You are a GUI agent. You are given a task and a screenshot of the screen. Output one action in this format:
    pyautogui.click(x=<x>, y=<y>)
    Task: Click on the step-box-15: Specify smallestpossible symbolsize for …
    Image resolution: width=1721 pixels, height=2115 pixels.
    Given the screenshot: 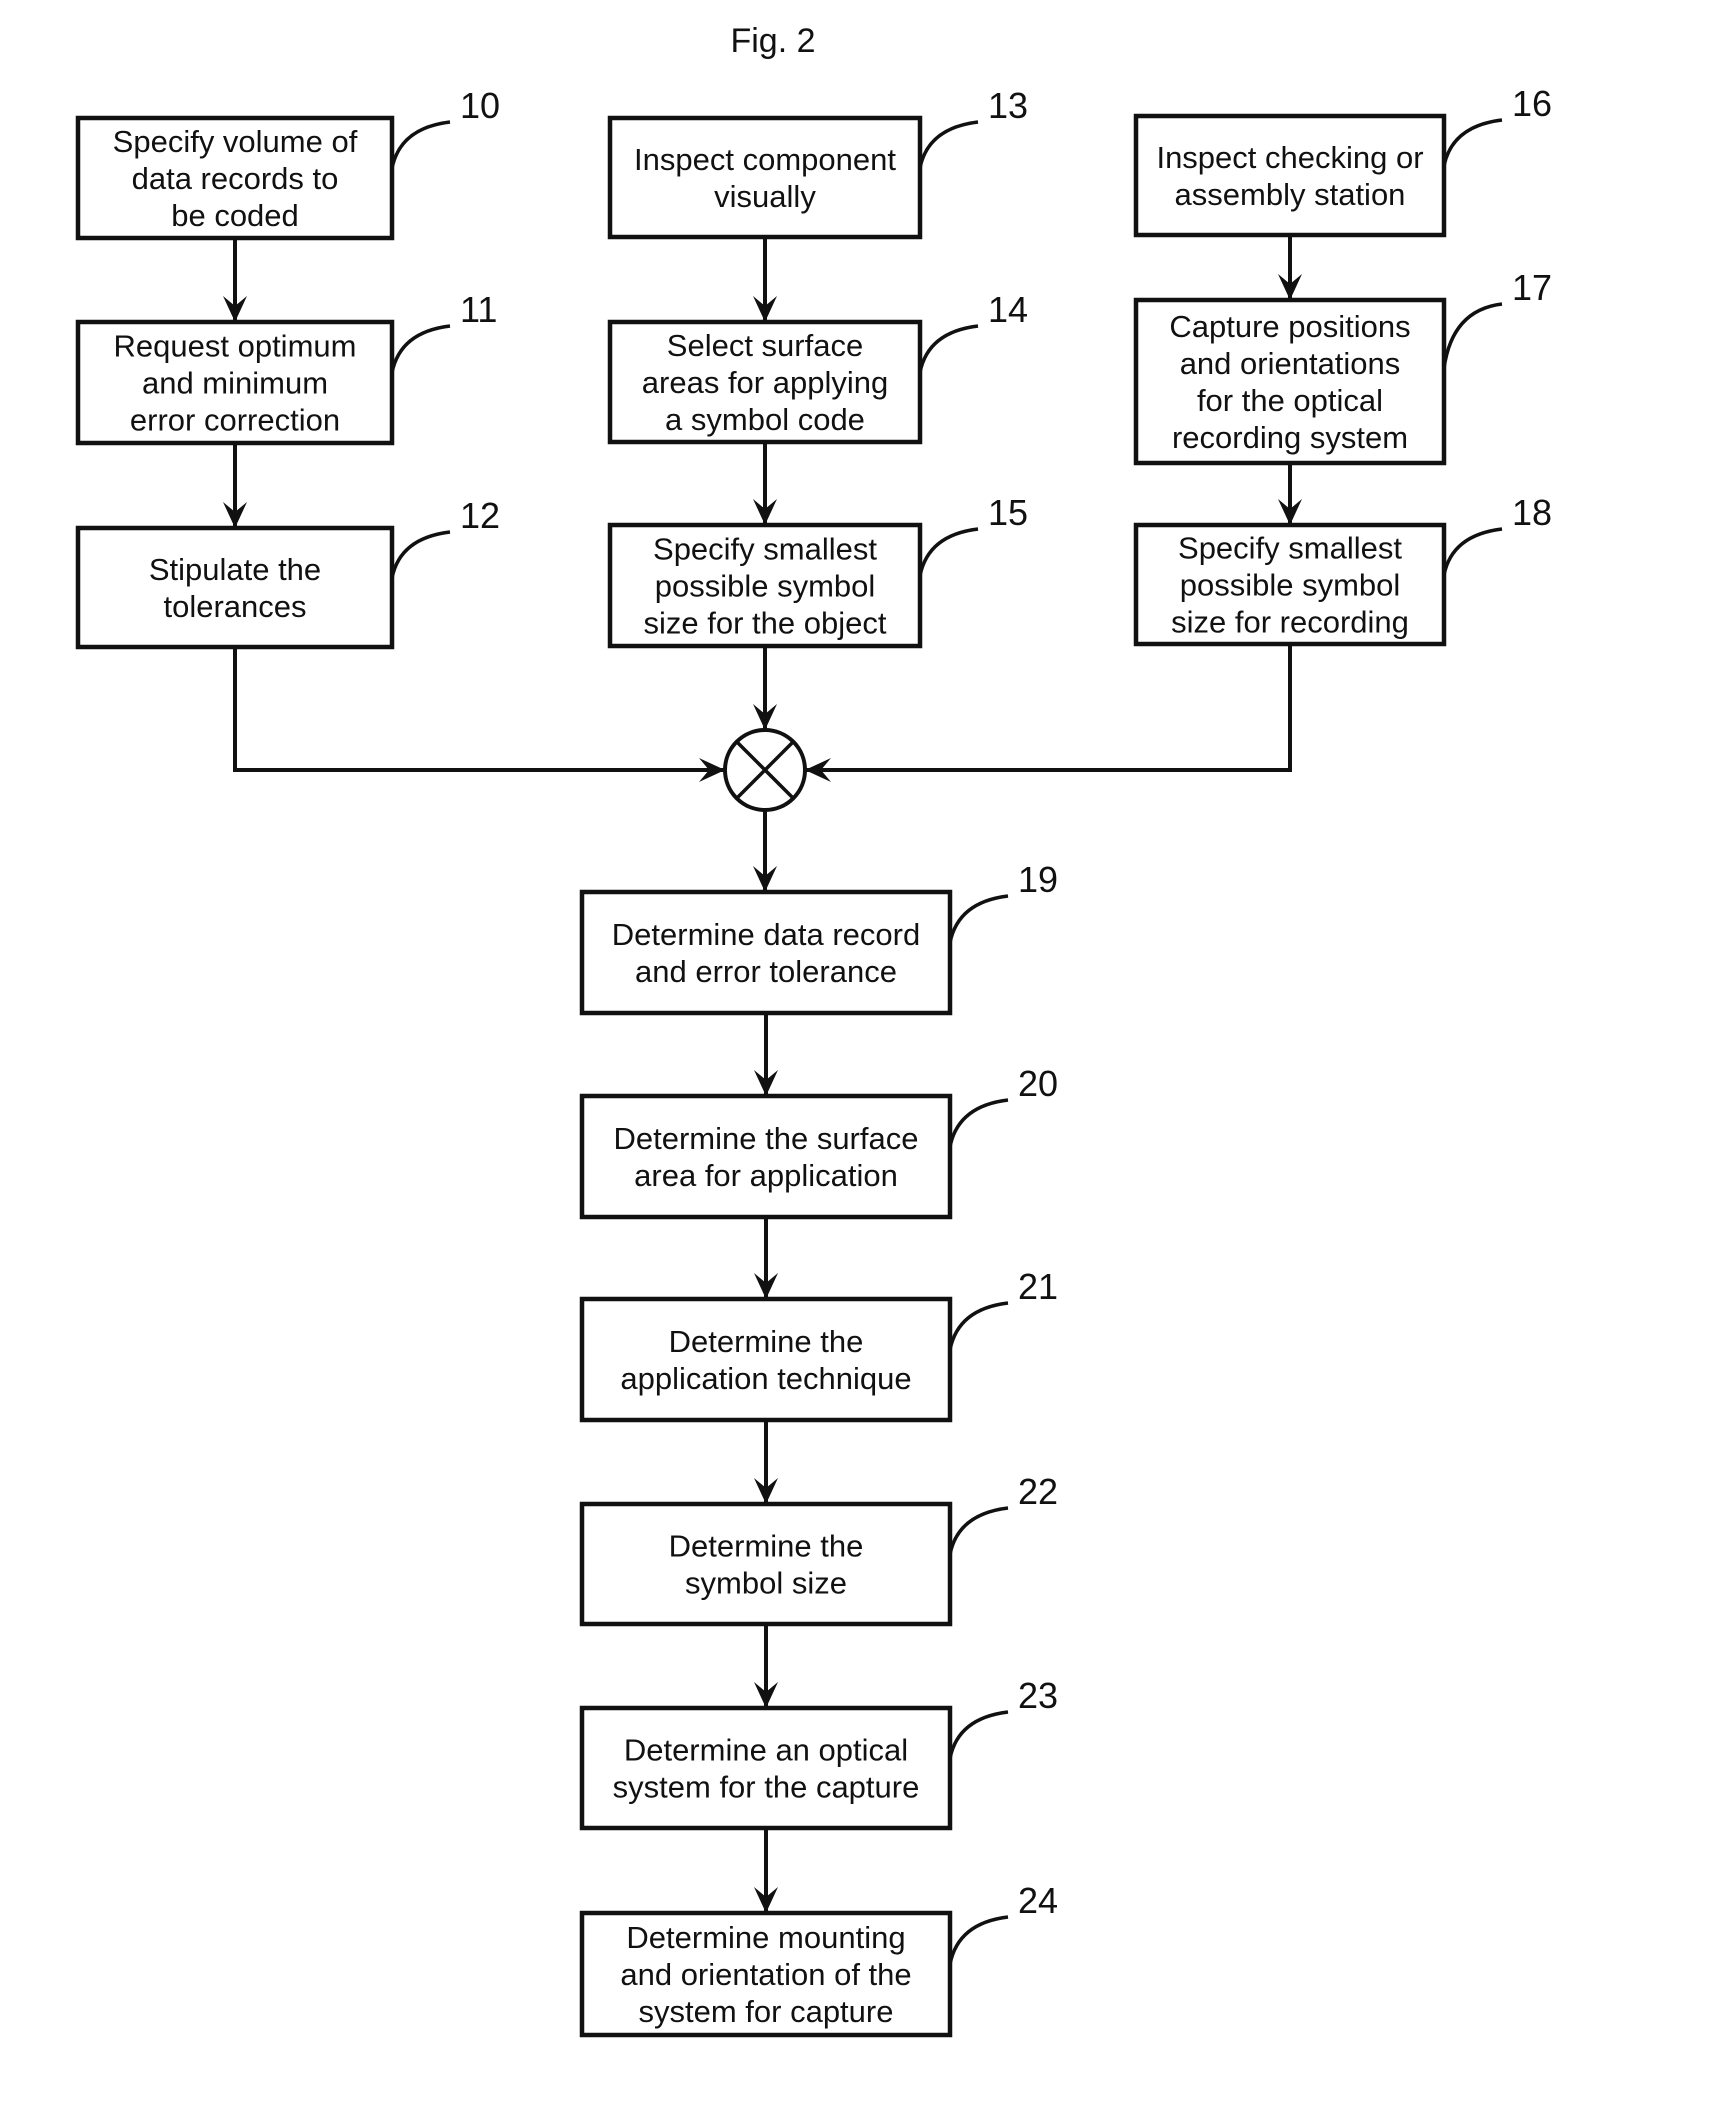 What is the action you would take?
    pyautogui.click(x=817, y=570)
    